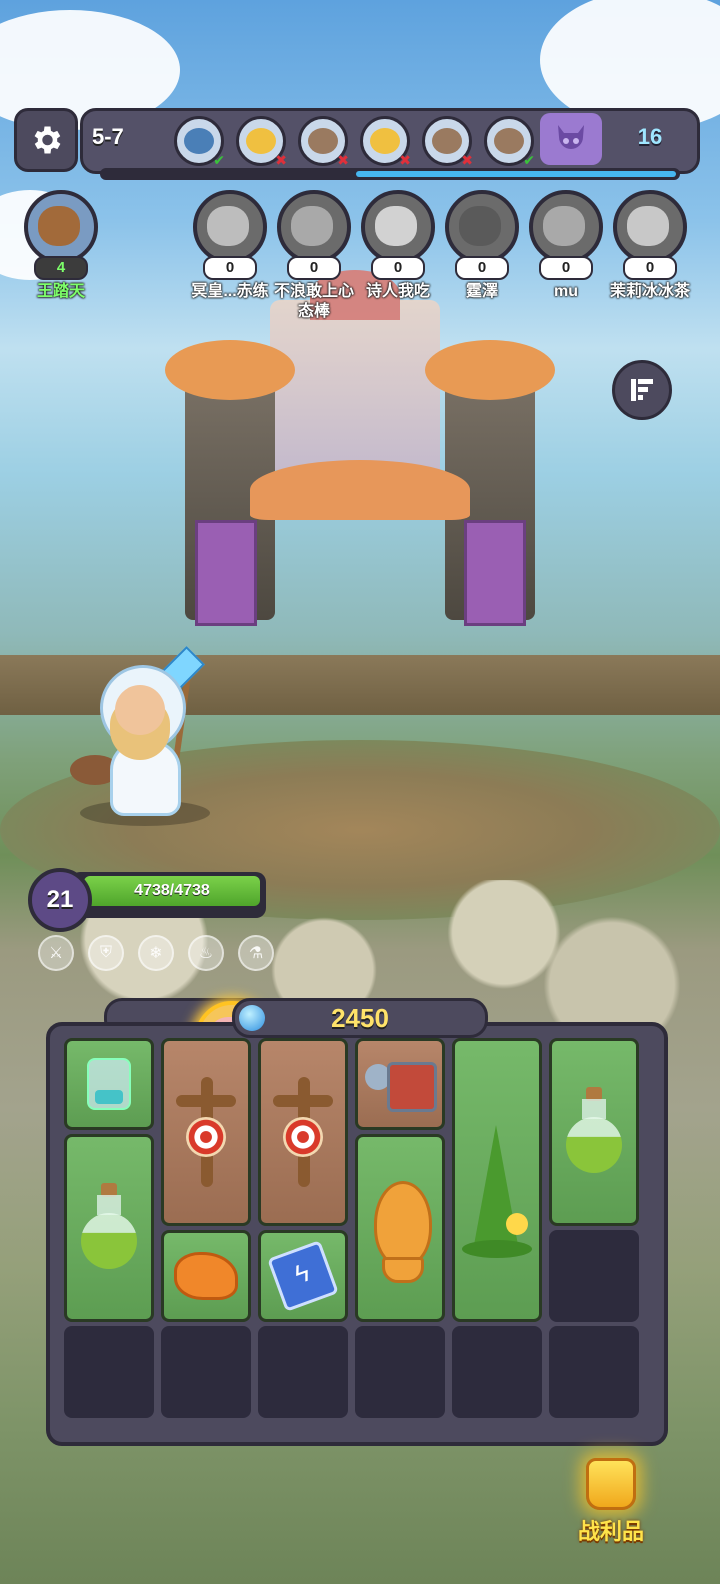 This screenshot has width=720, height=1584. I want to click on progress-fill, so click(515, 174).